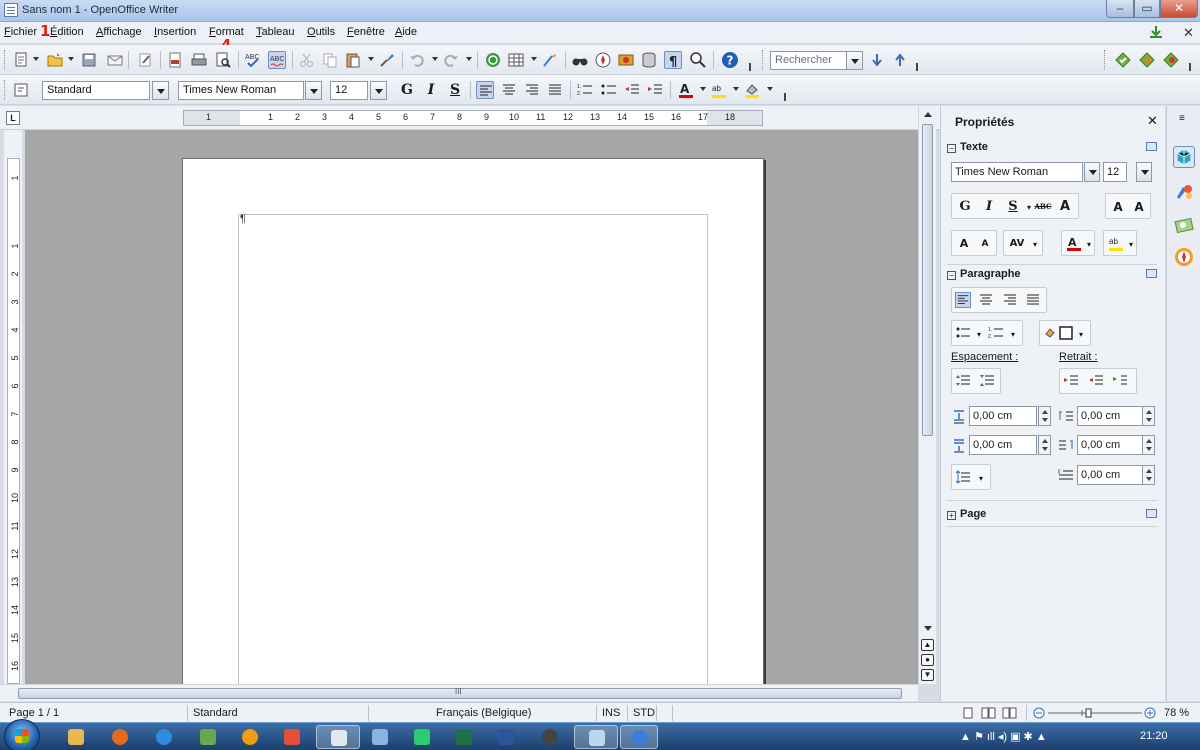 The width and height of the screenshot is (1200, 750). I want to click on page-style: Standard, so click(215, 713).